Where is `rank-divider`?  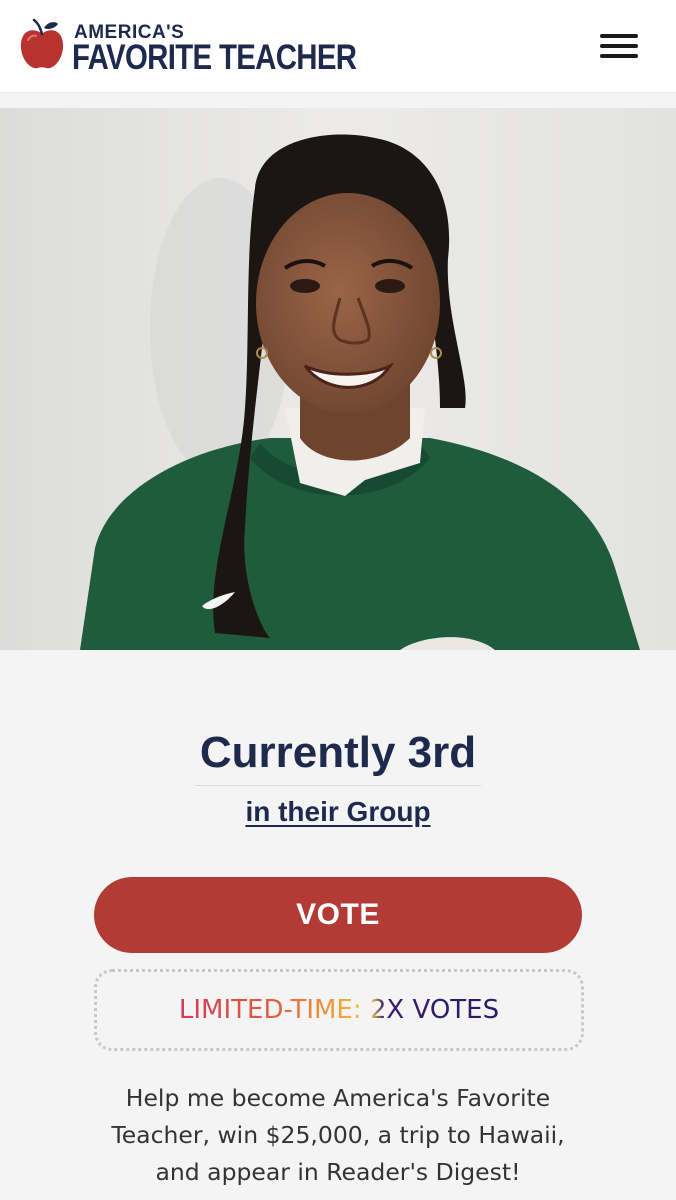
rank-divider is located at coordinates (338, 785).